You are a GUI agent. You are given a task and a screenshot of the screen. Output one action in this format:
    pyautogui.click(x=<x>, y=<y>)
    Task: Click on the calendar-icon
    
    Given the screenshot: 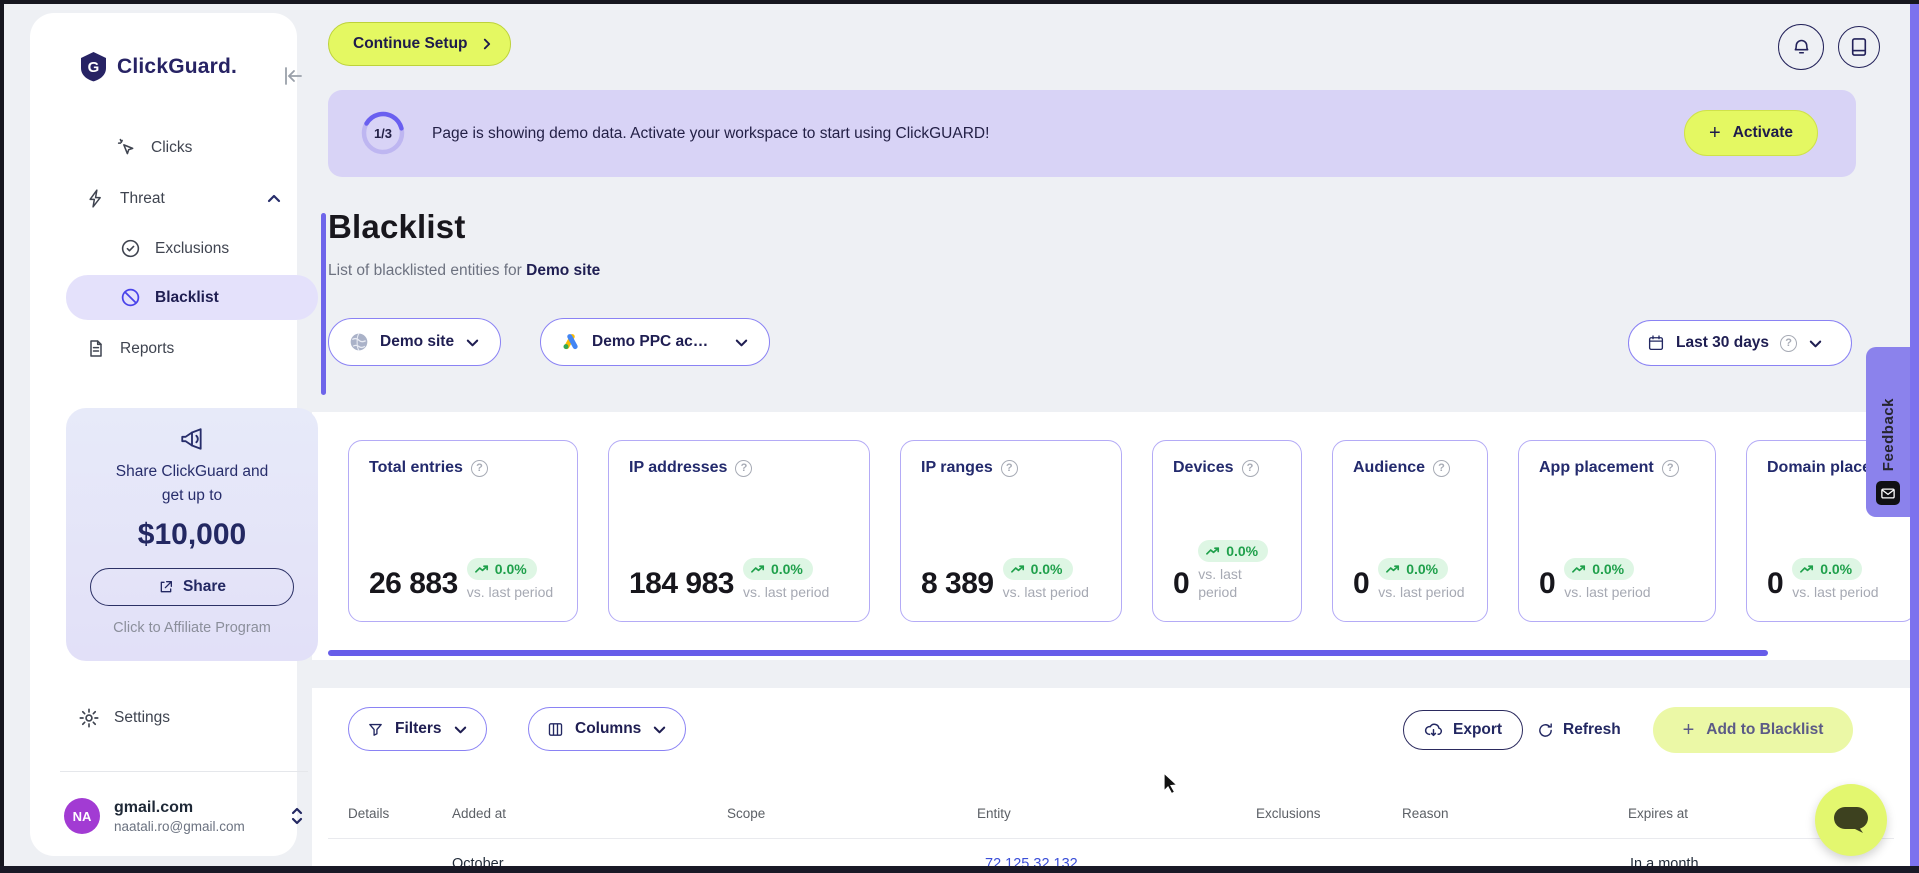 What is the action you would take?
    pyautogui.click(x=1656, y=343)
    